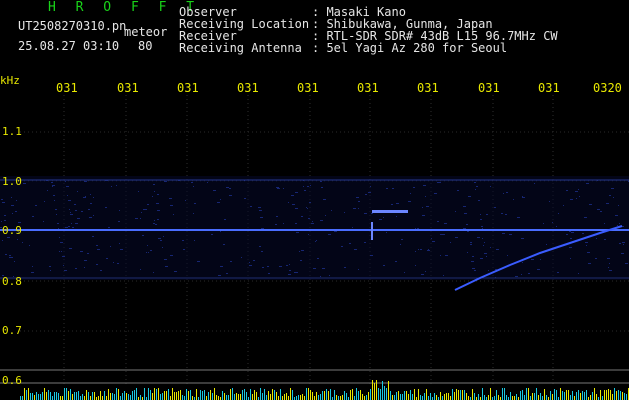  I want to click on time-tick: 031, so click(188, 88).